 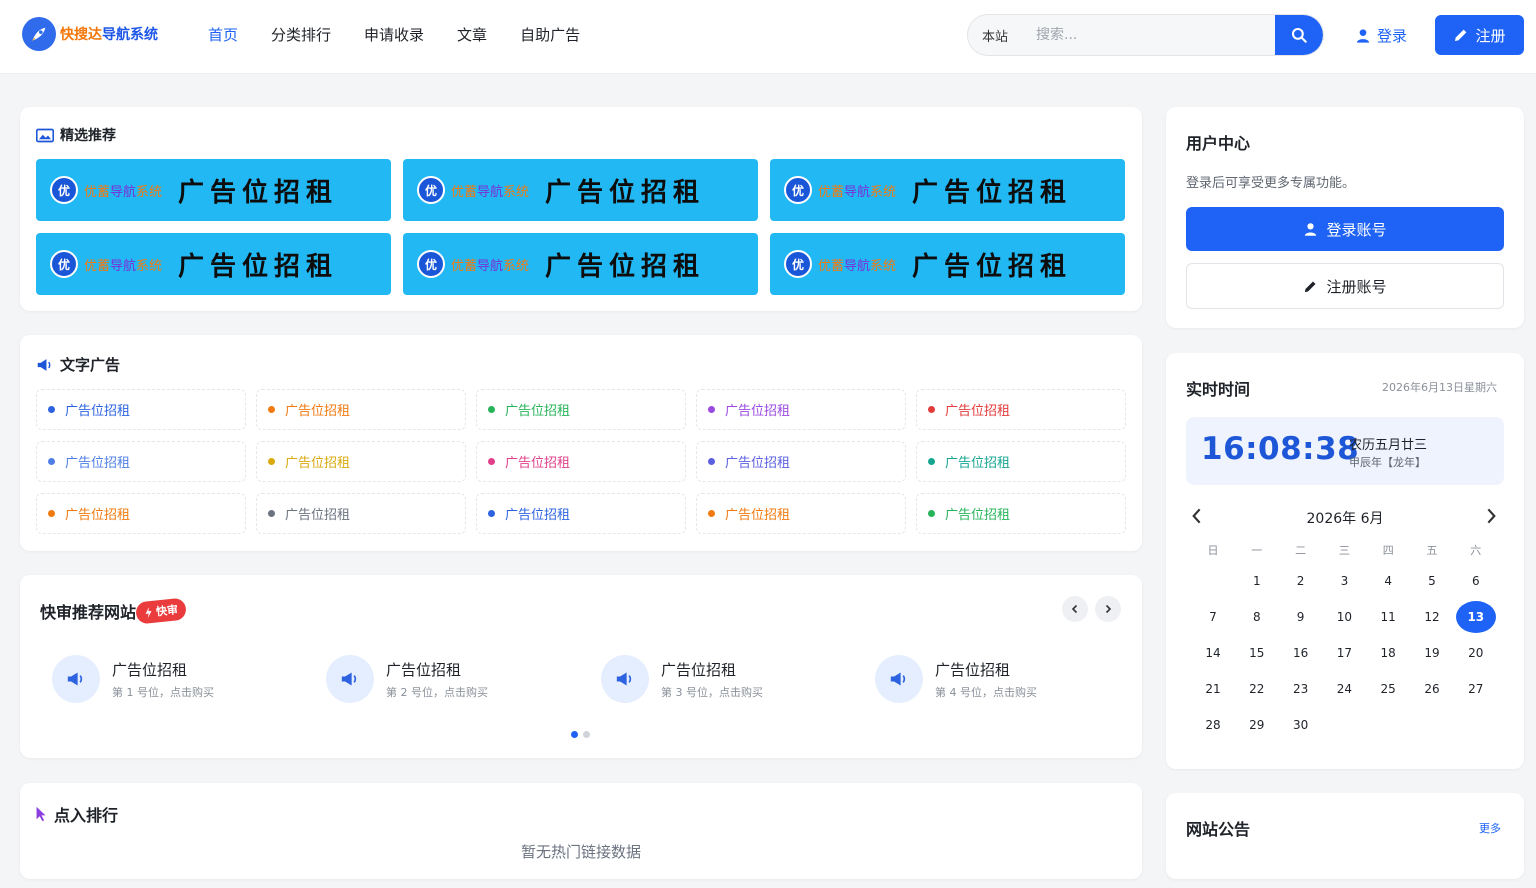 What do you see at coordinates (1301, 689) in the screenshot?
I see `calendar-day: 23` at bounding box center [1301, 689].